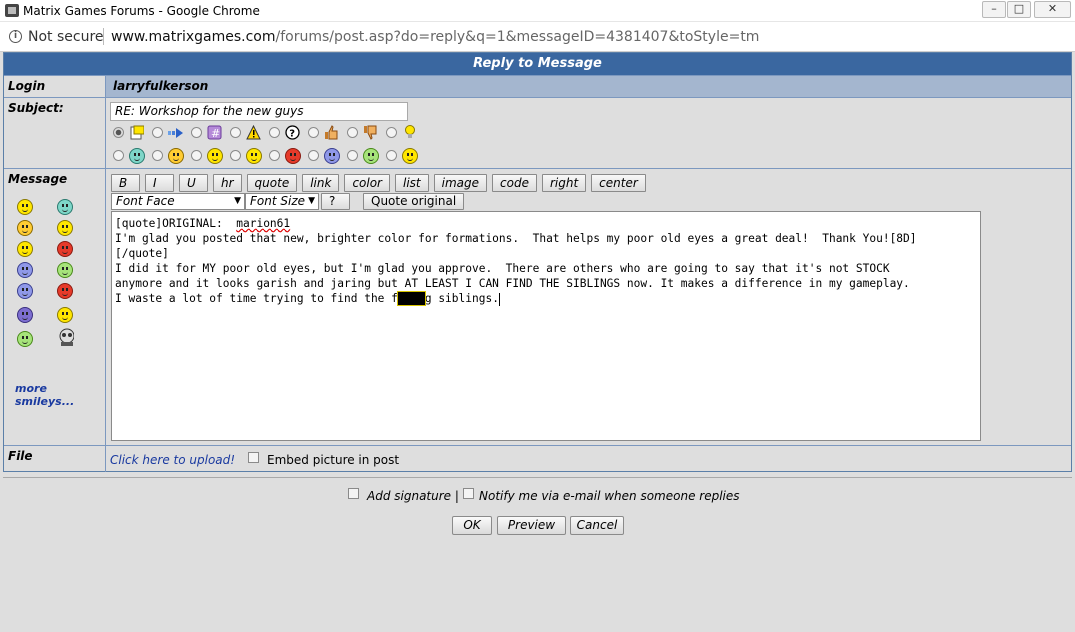  What do you see at coordinates (589, 86) in the screenshot?
I see `login-value: larryfulkerson` at bounding box center [589, 86].